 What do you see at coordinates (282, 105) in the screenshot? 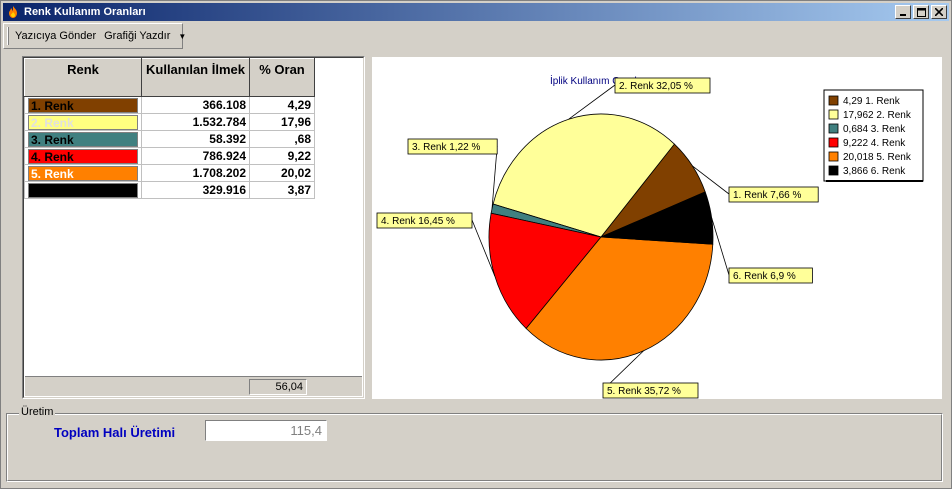
I see `oran-cell: 4,29` at bounding box center [282, 105].